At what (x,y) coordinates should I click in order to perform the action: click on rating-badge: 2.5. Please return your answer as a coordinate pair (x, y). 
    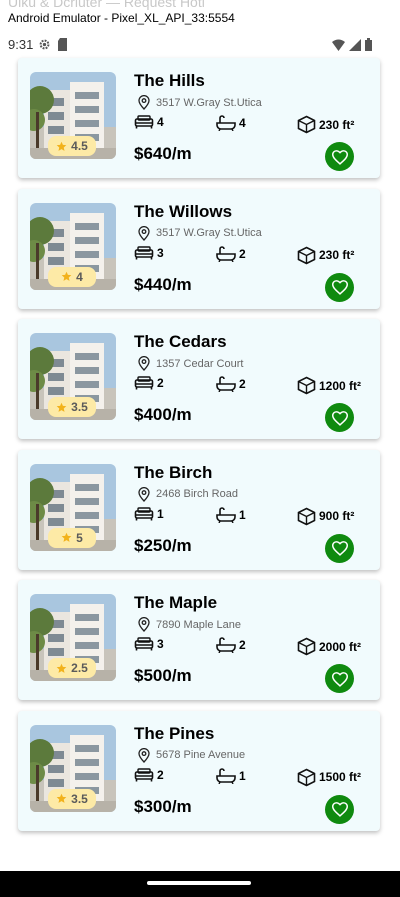
    Looking at the image, I should click on (72, 668).